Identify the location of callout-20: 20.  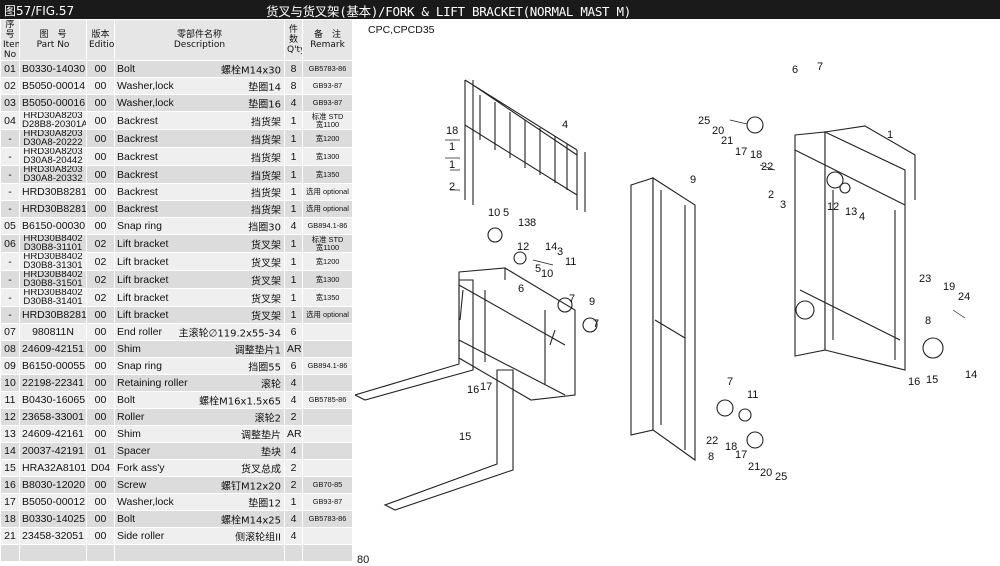
(766, 473).